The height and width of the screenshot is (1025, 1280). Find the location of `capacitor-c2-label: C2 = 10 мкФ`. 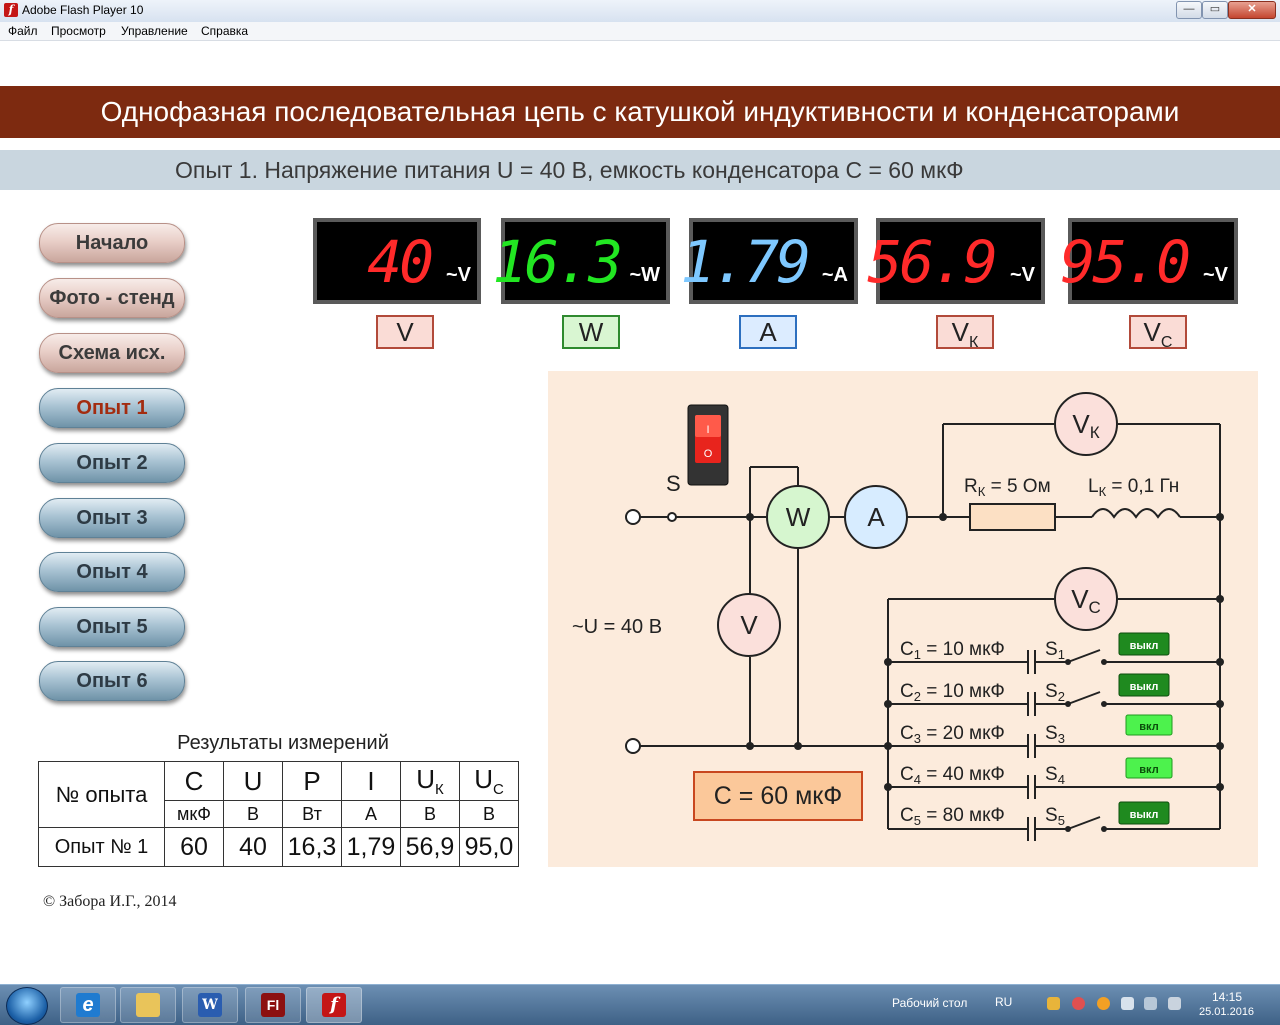

capacitor-c2-label: C2 = 10 мкФ is located at coordinates (952, 692).